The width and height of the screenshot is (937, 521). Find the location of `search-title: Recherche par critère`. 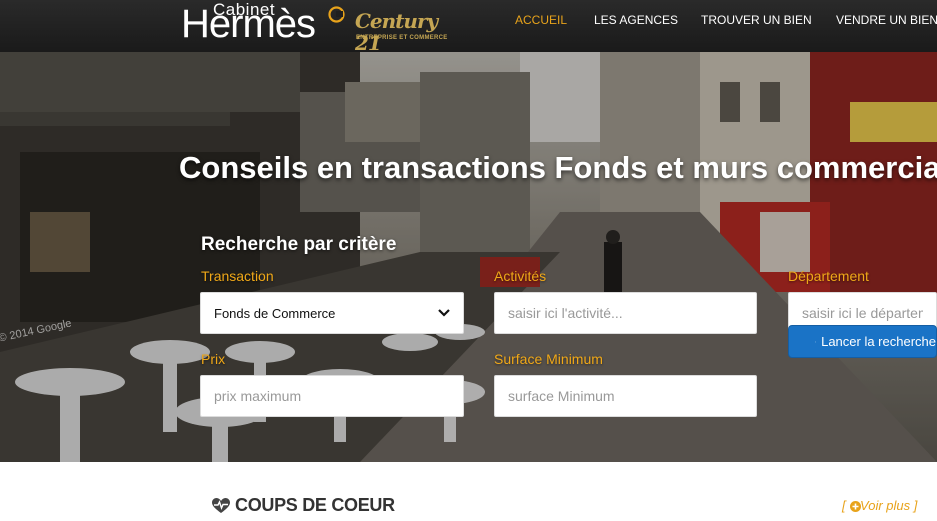

search-title: Recherche par critère is located at coordinates (299, 244).